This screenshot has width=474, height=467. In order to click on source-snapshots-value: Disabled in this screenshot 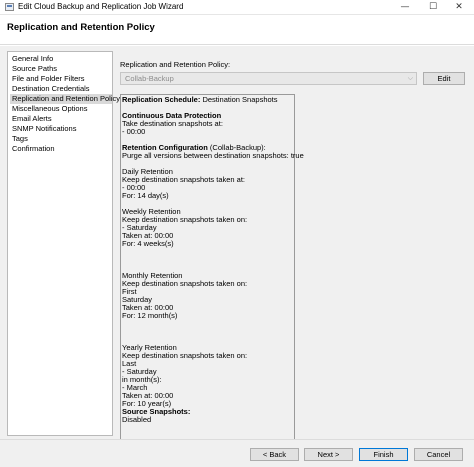, I will do `click(137, 419)`.